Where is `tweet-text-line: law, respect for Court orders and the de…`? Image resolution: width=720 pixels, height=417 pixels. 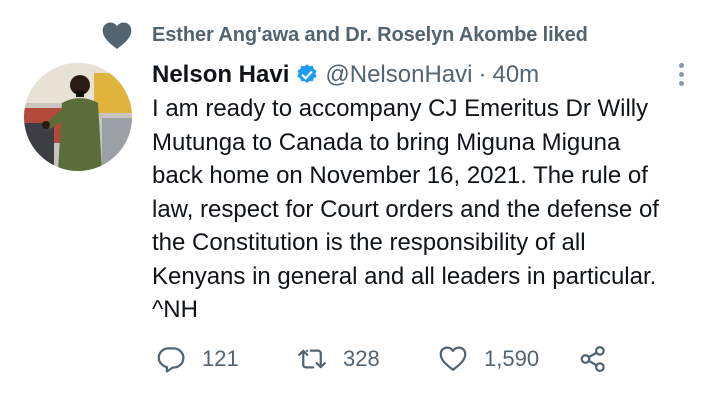 tweet-text-line: law, respect for Court orders and the de… is located at coordinates (405, 209).